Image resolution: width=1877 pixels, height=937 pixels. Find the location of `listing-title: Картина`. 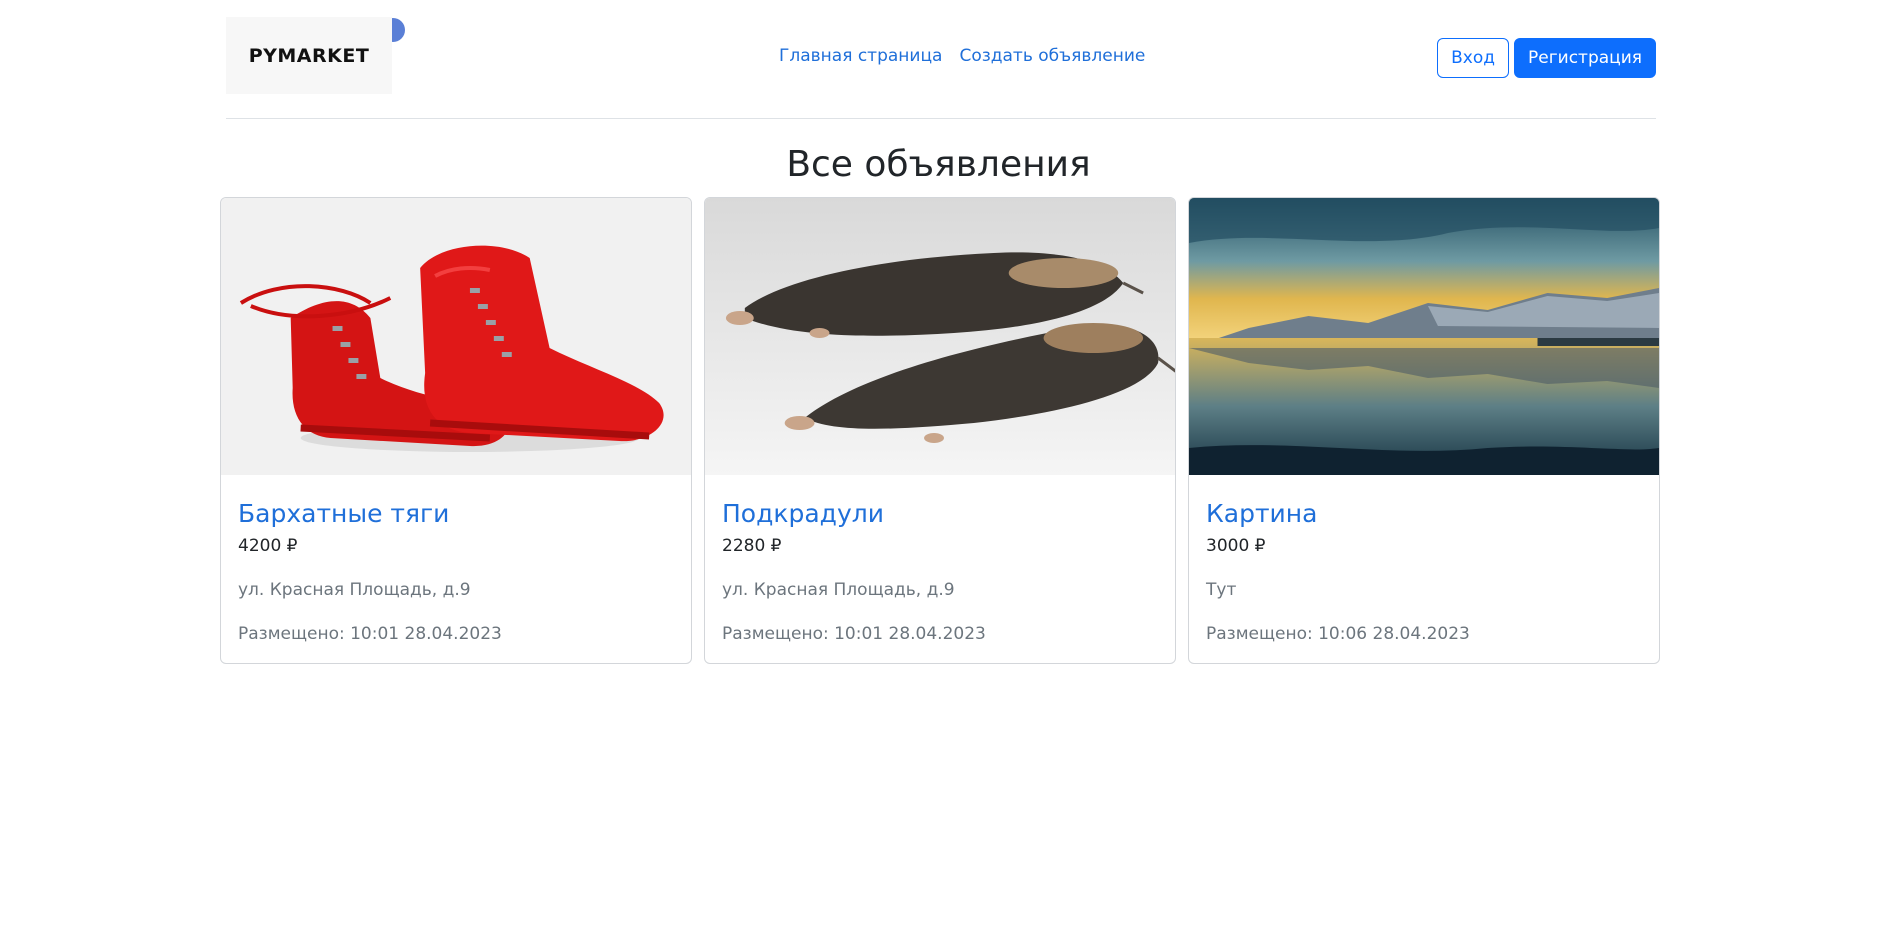

listing-title: Картина is located at coordinates (1424, 514).